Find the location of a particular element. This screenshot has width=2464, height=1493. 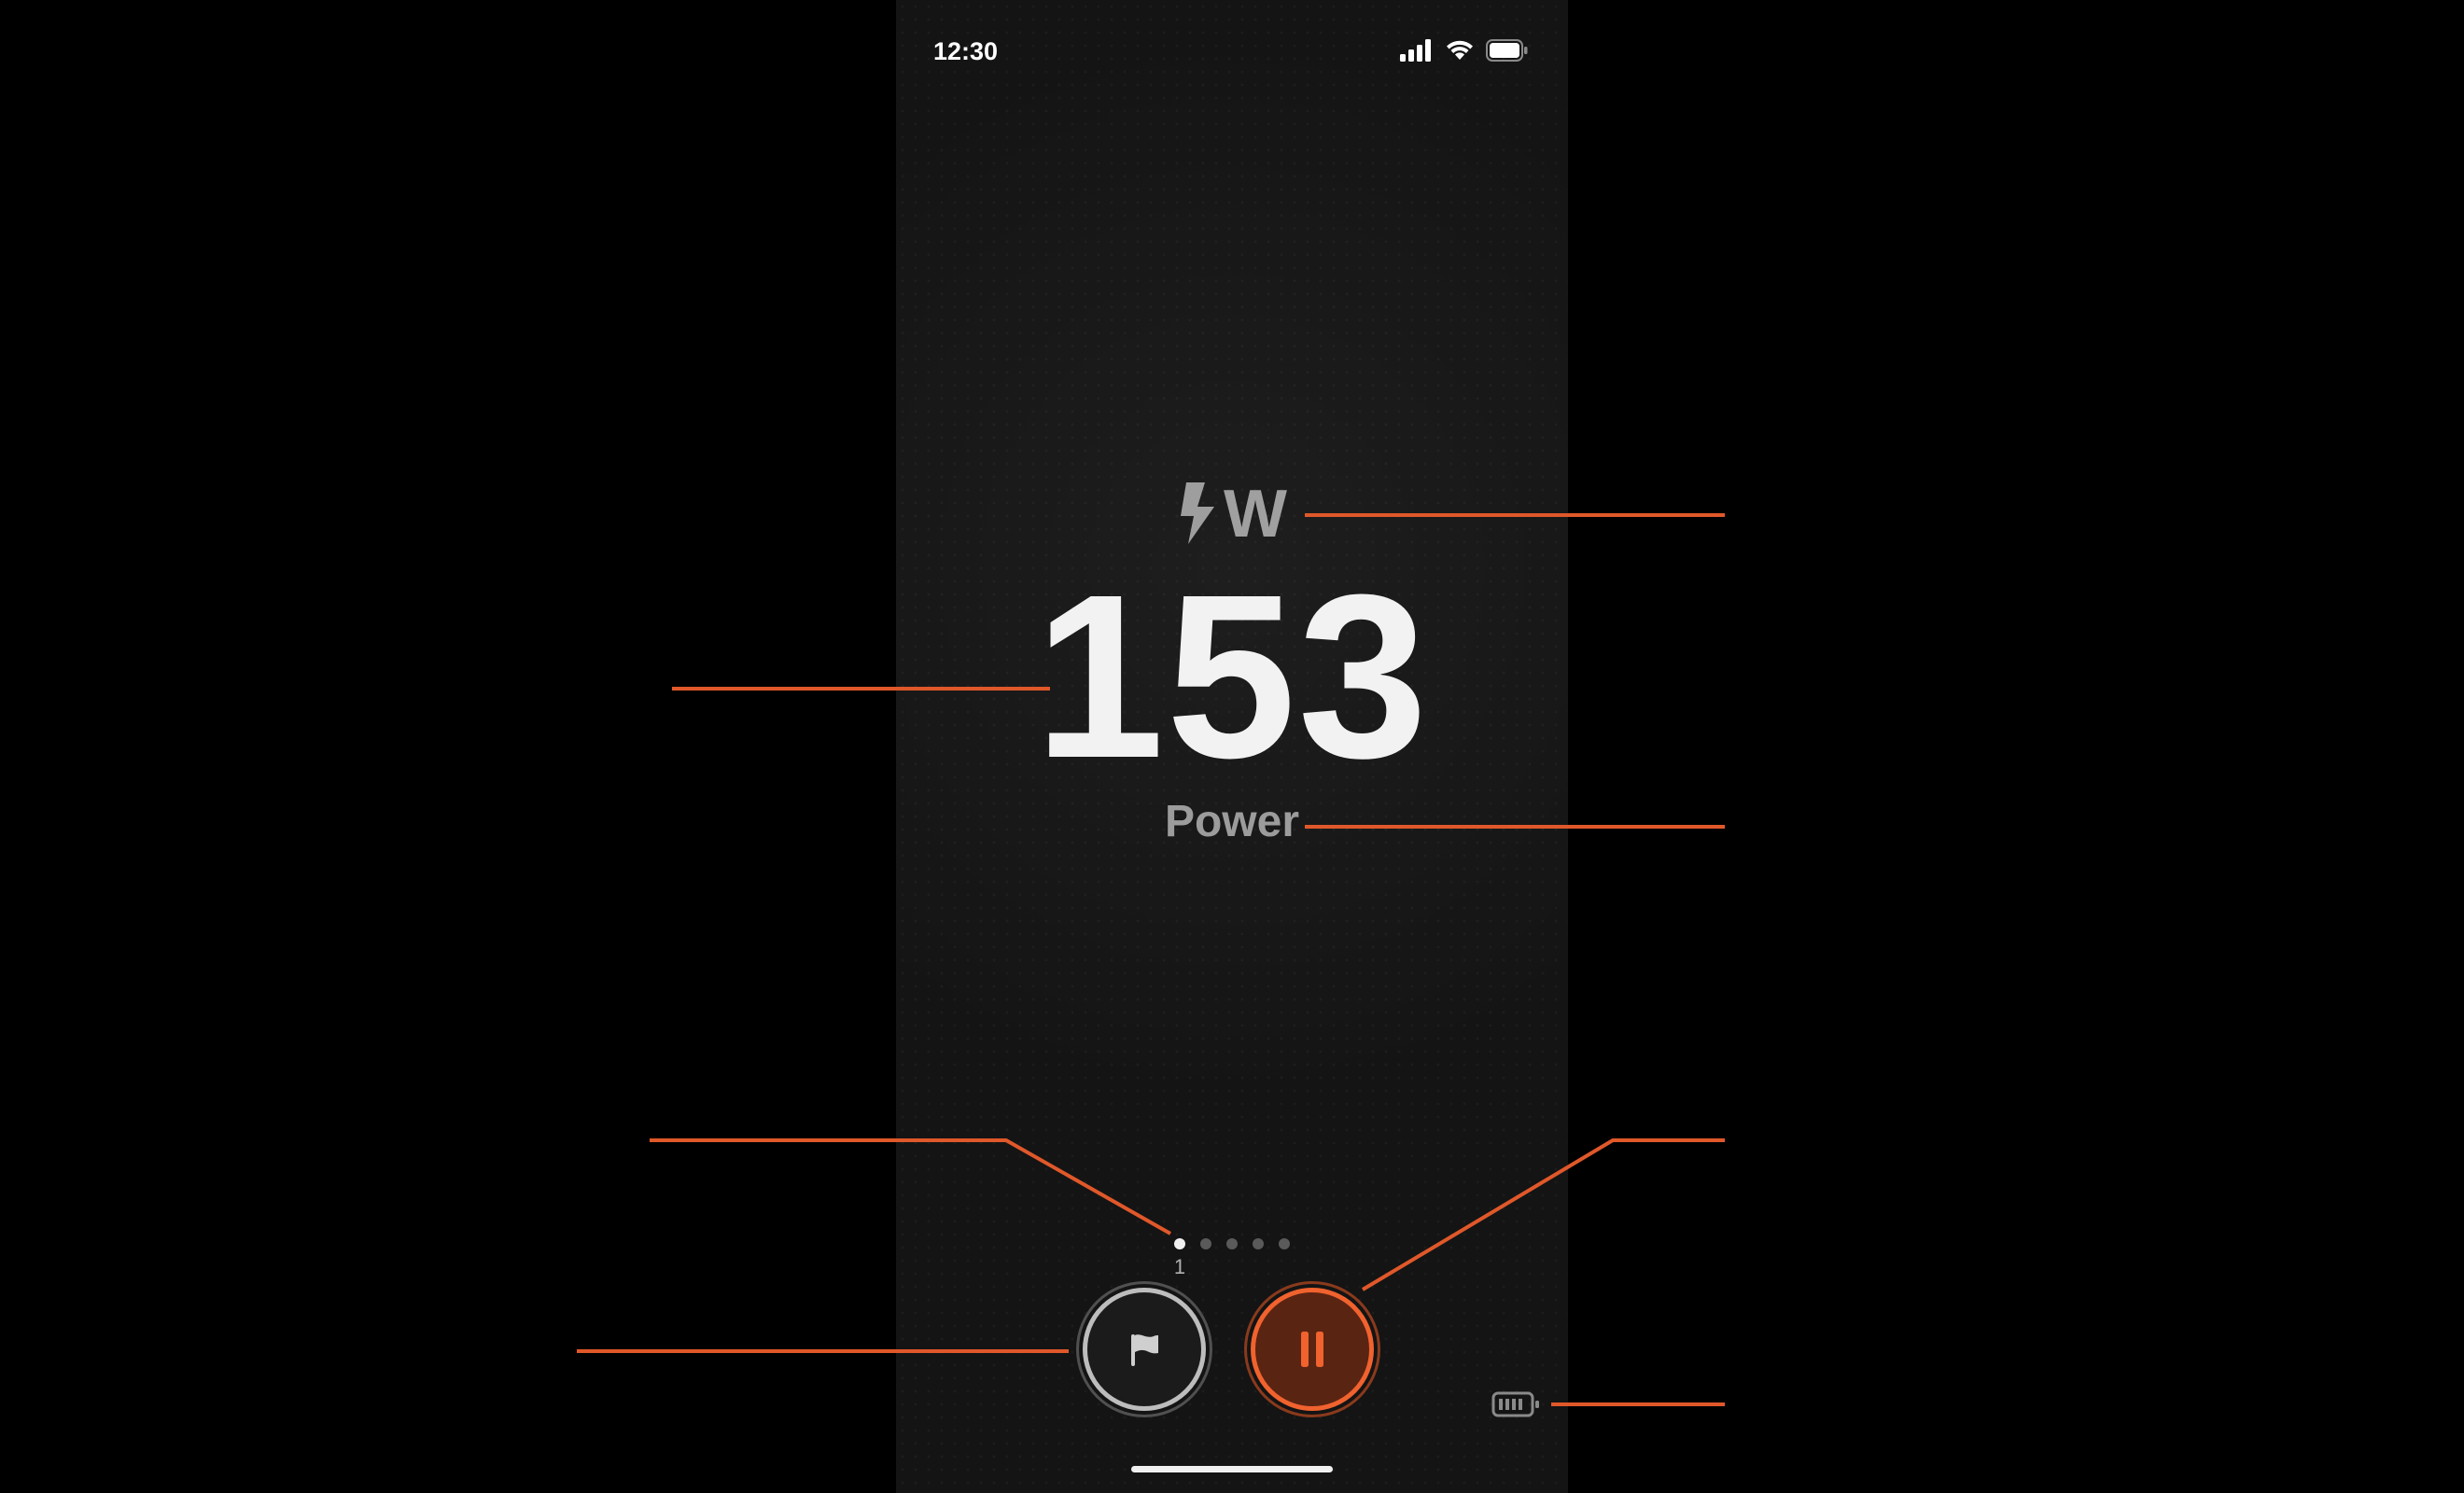

pause-icon is located at coordinates (1312, 1349).